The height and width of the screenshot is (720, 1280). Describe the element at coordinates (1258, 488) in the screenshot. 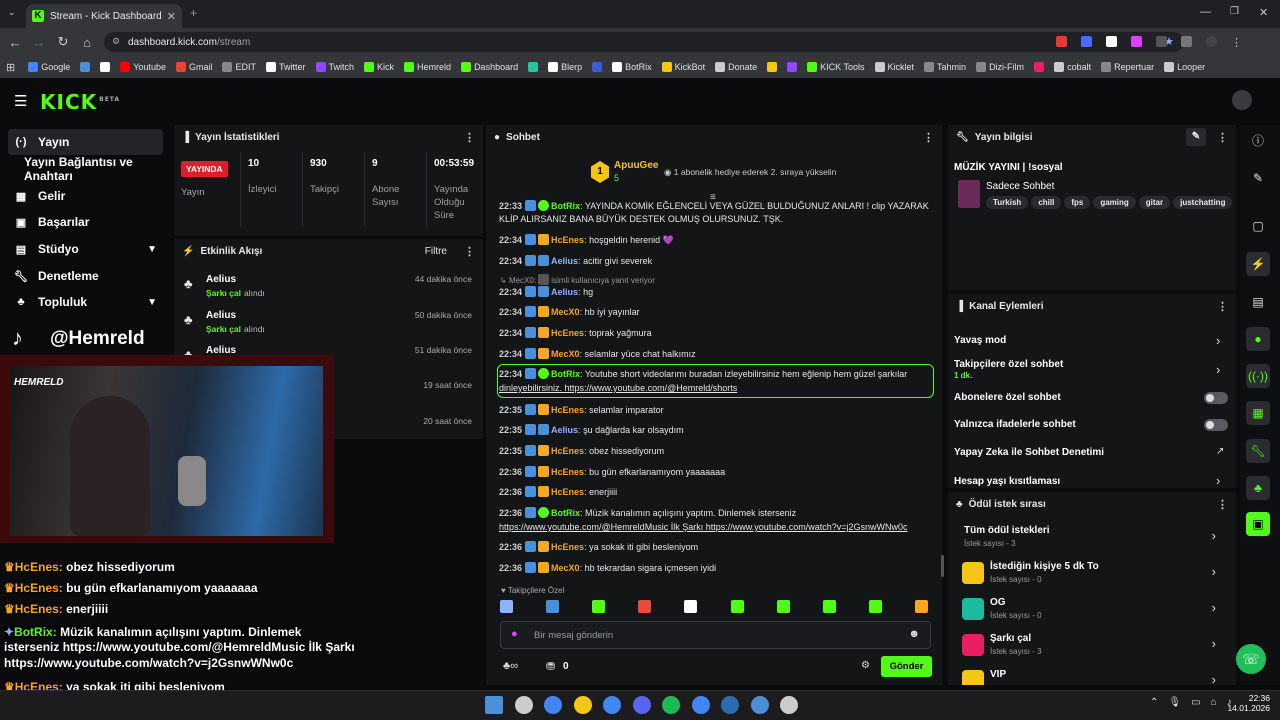

I see `community-icon: ♣` at that location.